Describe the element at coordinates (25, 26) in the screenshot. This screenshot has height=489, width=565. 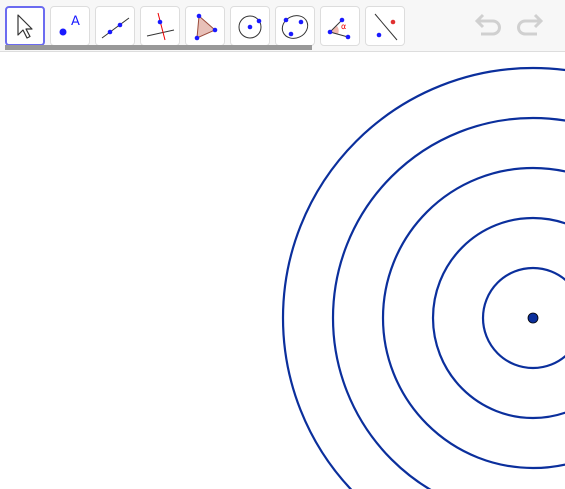
I see `tool-button` at that location.